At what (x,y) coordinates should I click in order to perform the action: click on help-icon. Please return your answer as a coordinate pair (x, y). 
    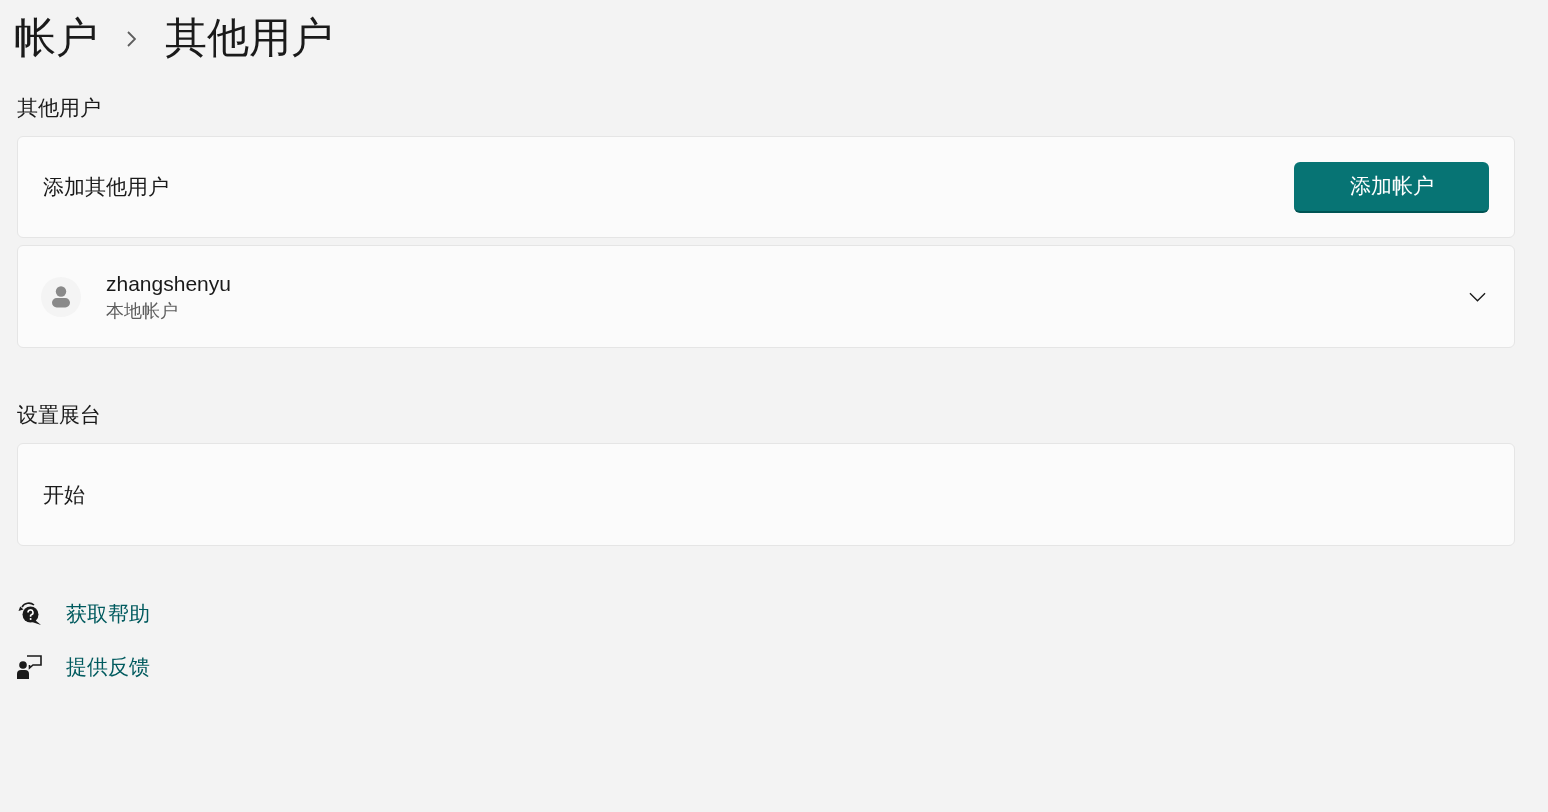
    Looking at the image, I should click on (29, 614).